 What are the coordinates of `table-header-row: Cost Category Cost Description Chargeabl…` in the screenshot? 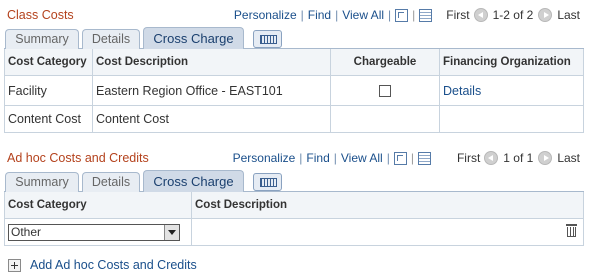 It's located at (294, 62).